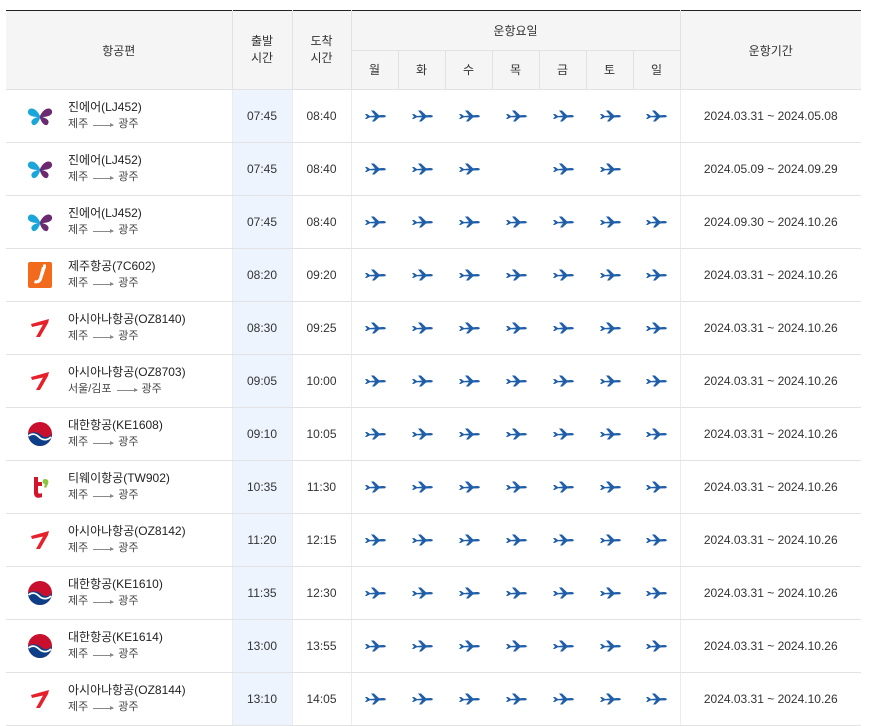 The image size is (881, 726). Describe the element at coordinates (119, 116) in the screenshot. I see `flight-cell: 진에어(LJ452) 제주 광주` at that location.